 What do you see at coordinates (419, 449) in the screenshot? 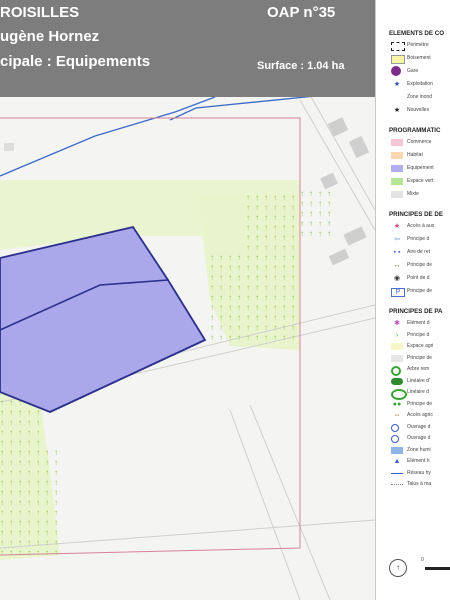
I see `legend-item-label: Zone humi` at bounding box center [419, 449].